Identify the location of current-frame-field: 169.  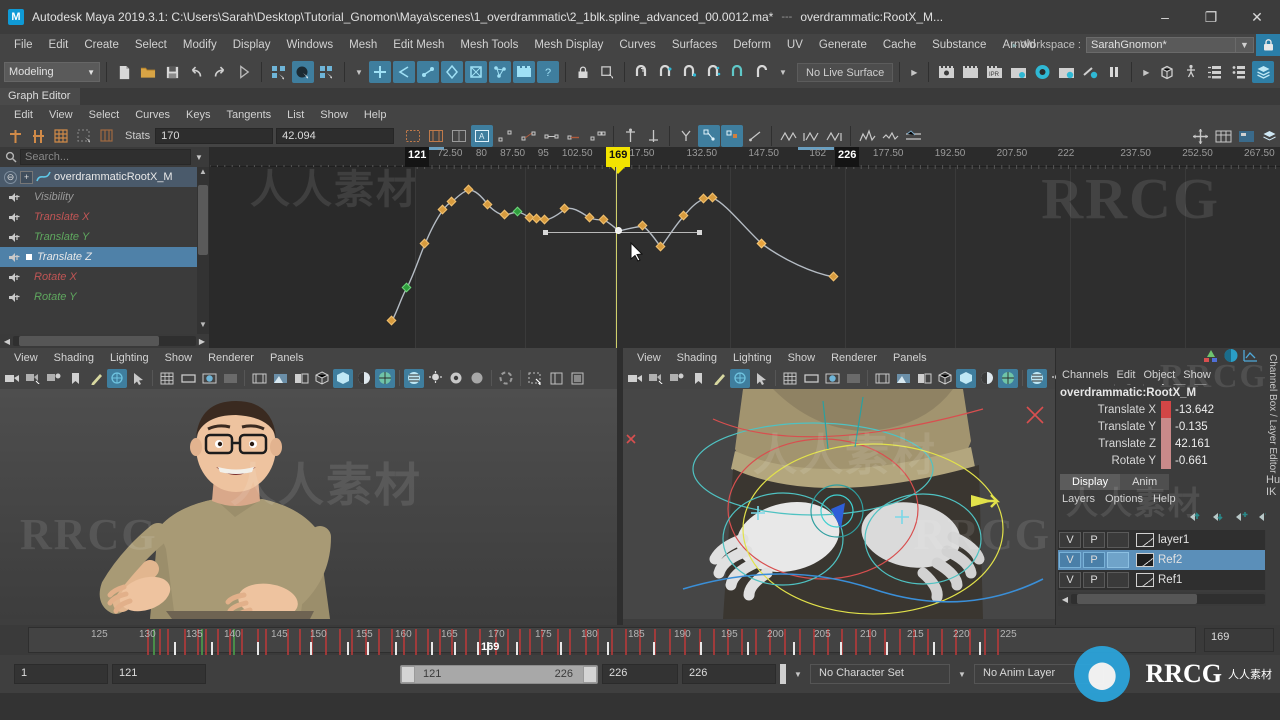
(1239, 640).